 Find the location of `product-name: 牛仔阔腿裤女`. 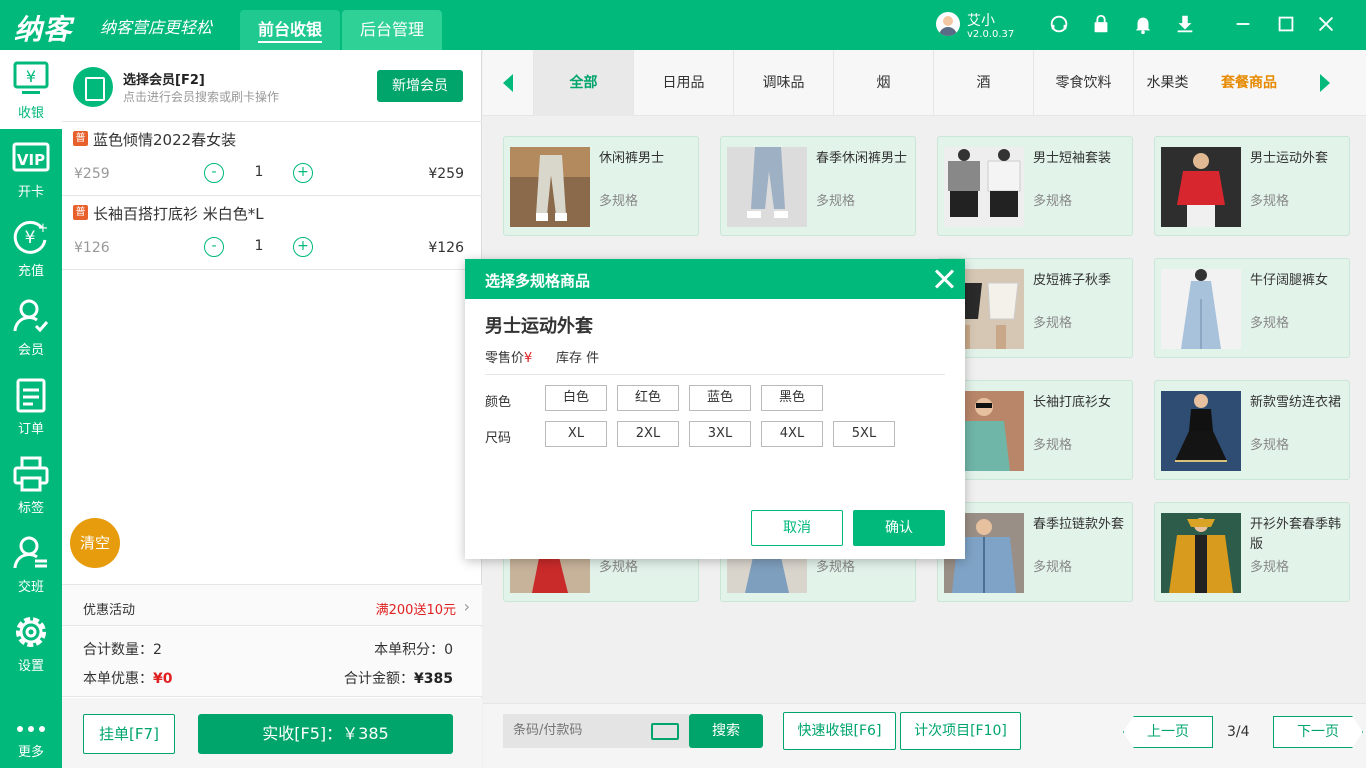

product-name: 牛仔阔腿裤女 is located at coordinates (1289, 280).